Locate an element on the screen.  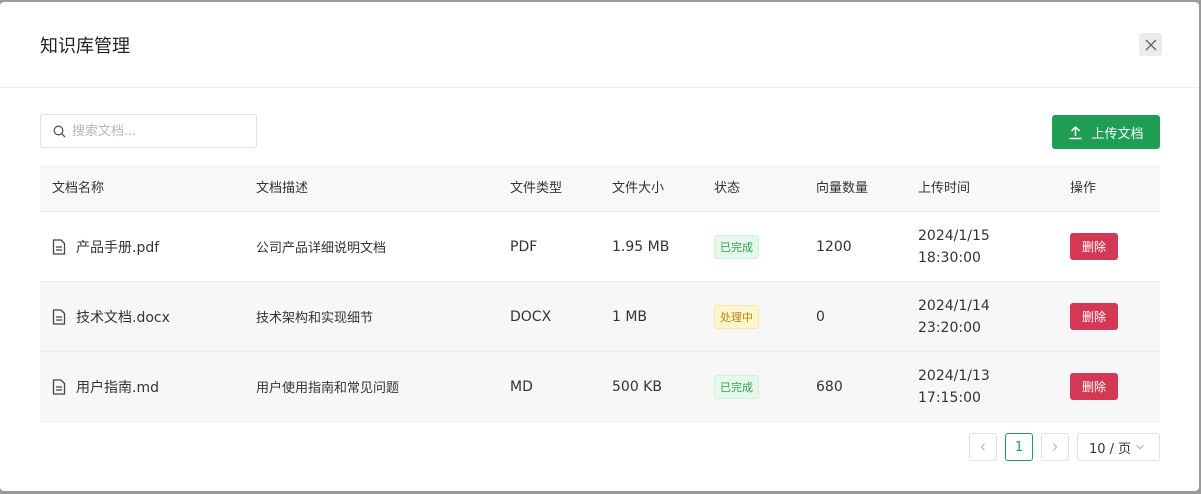
cell-file-type: PDF is located at coordinates (524, 246).